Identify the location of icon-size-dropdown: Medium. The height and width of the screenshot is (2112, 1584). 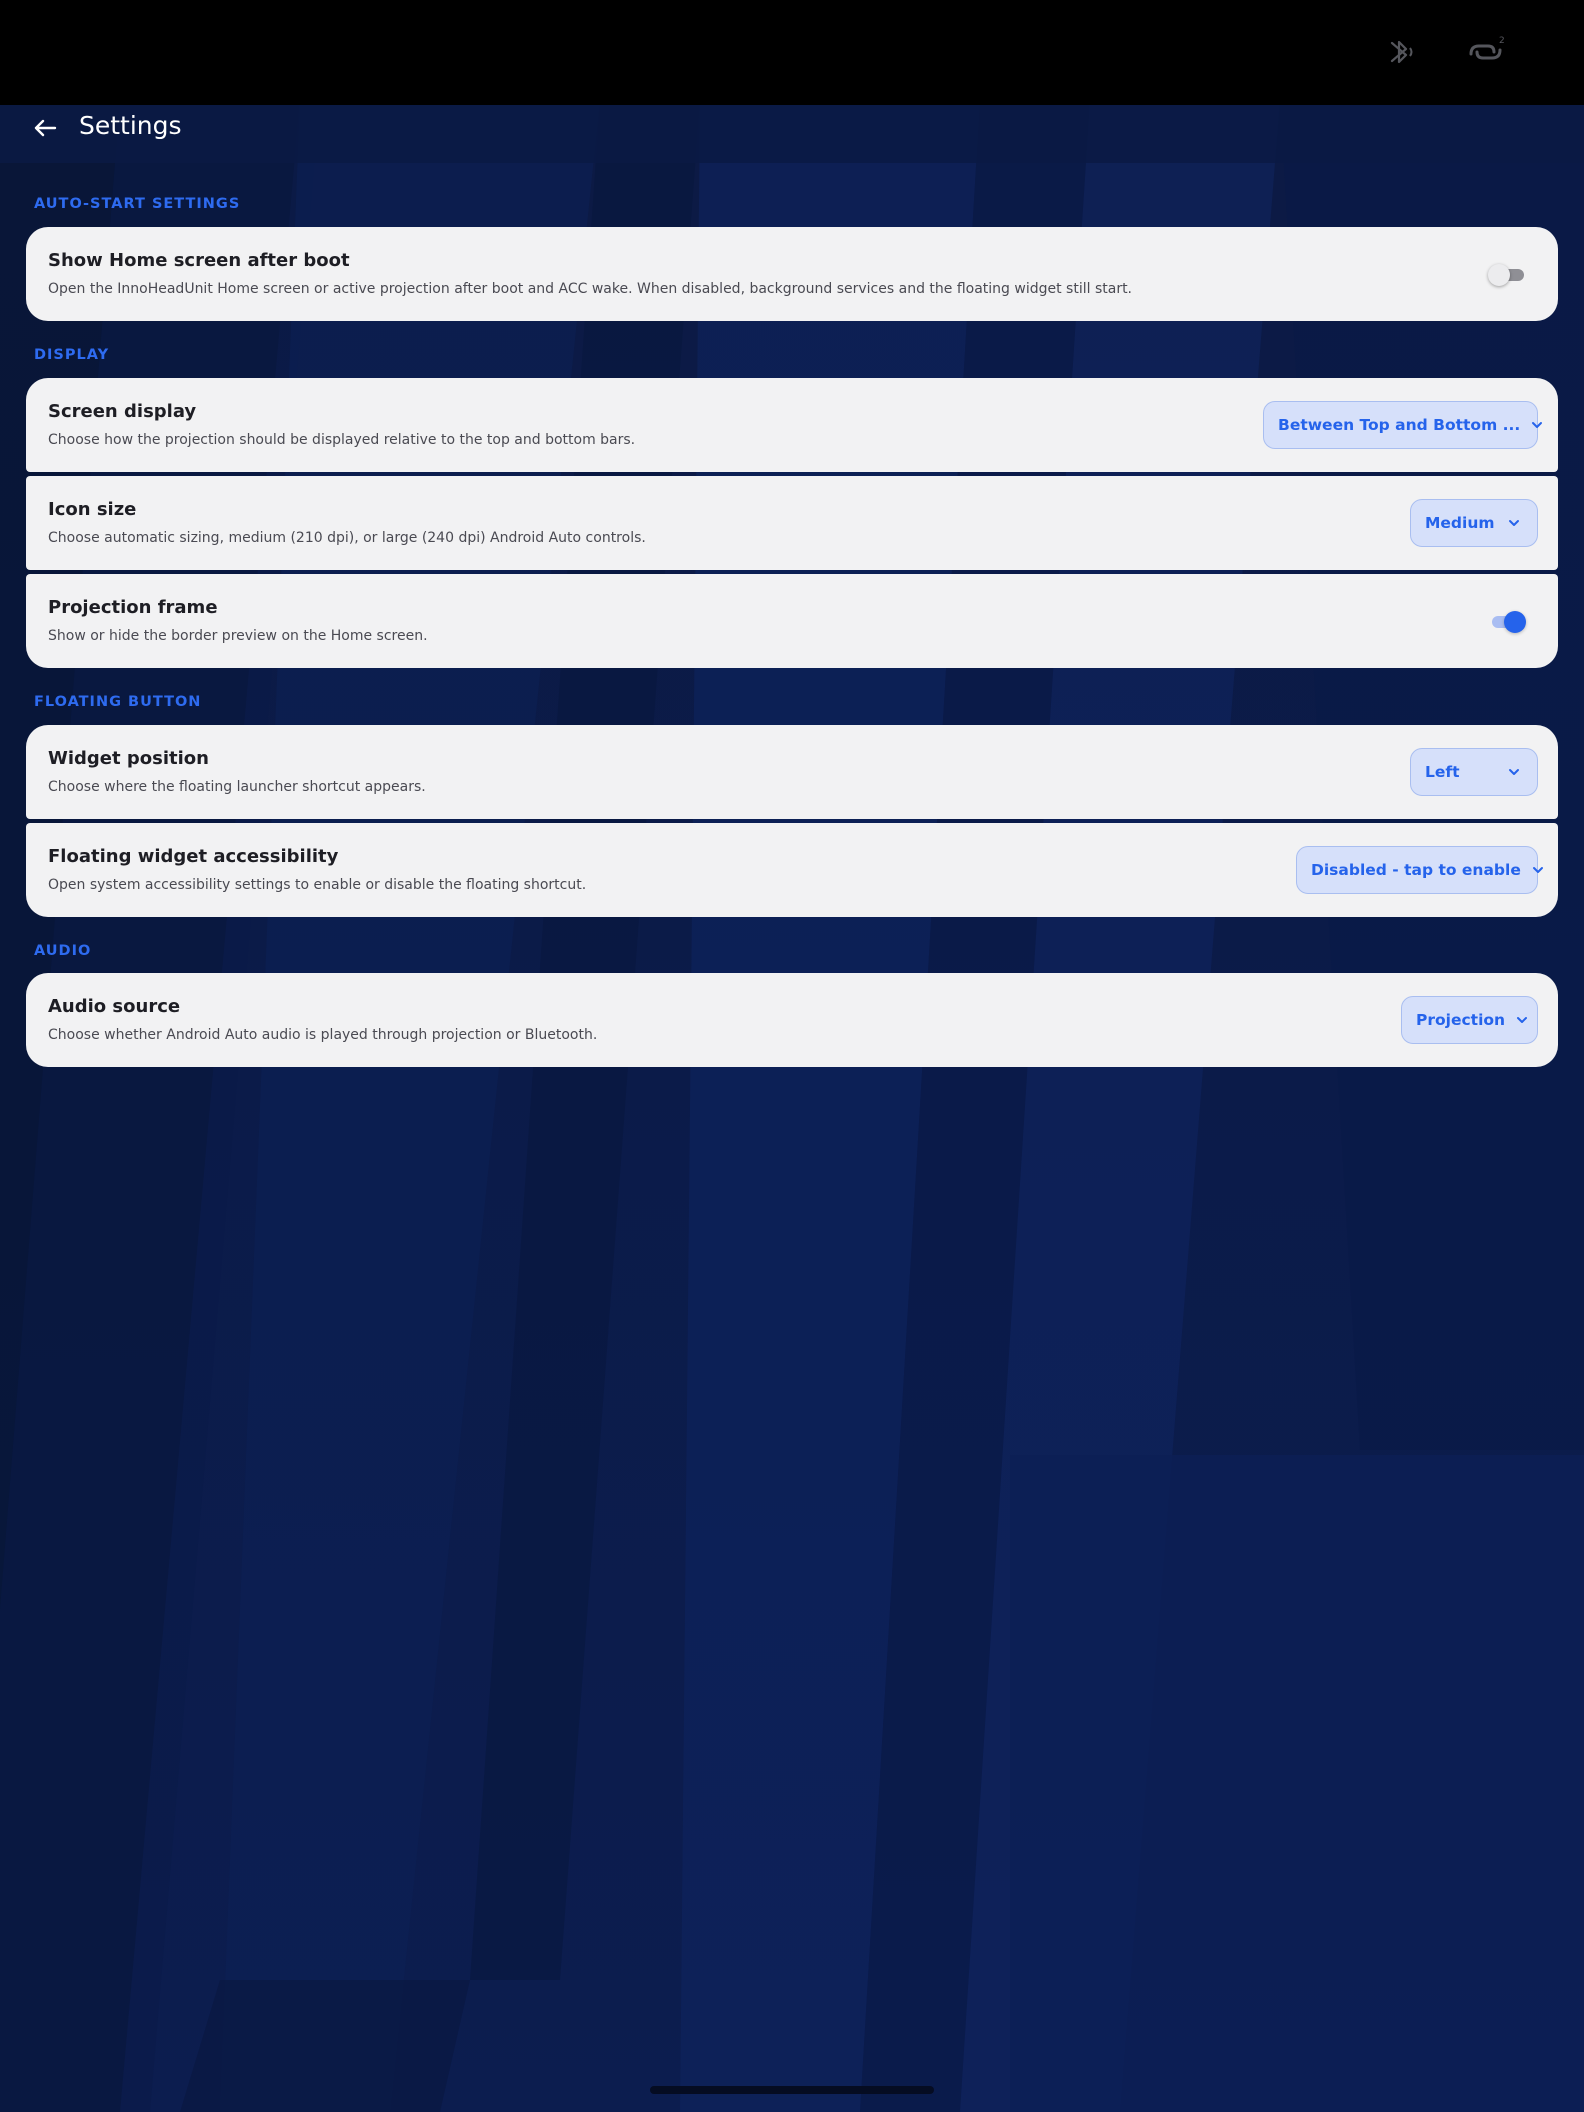
(1474, 523).